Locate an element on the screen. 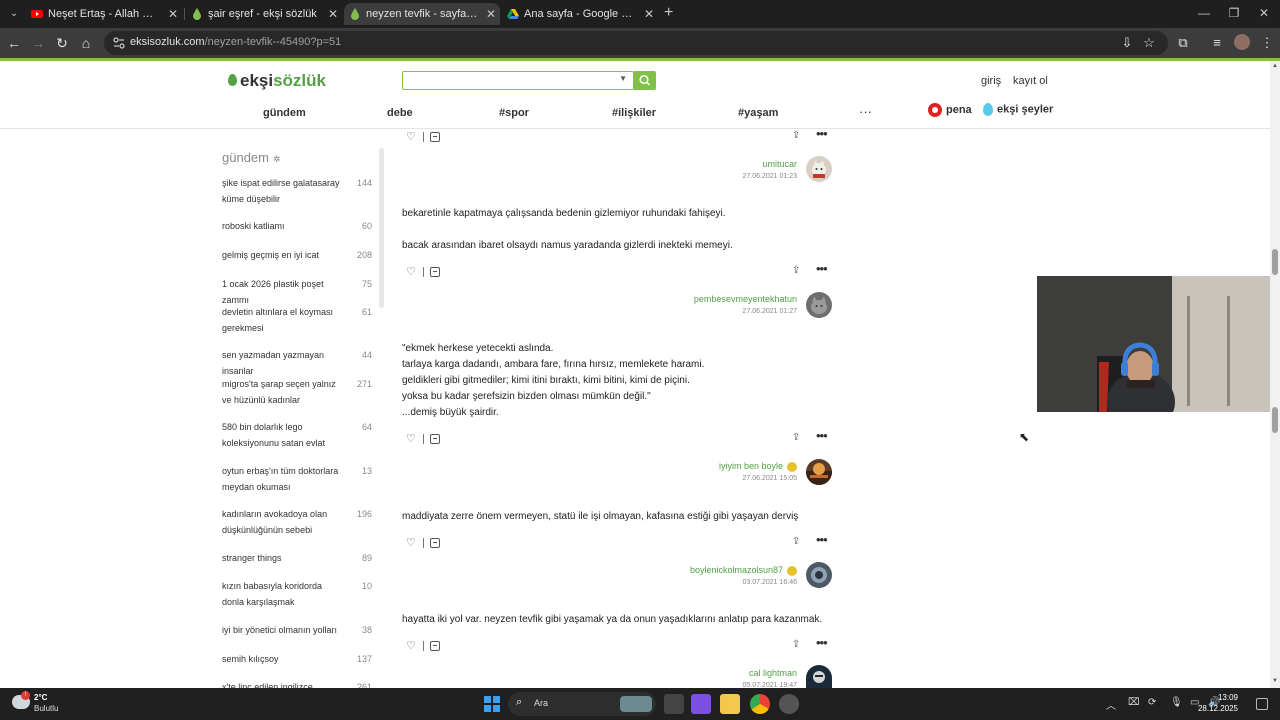  entry-date: 03.07.2021 16:46 is located at coordinates (770, 582).